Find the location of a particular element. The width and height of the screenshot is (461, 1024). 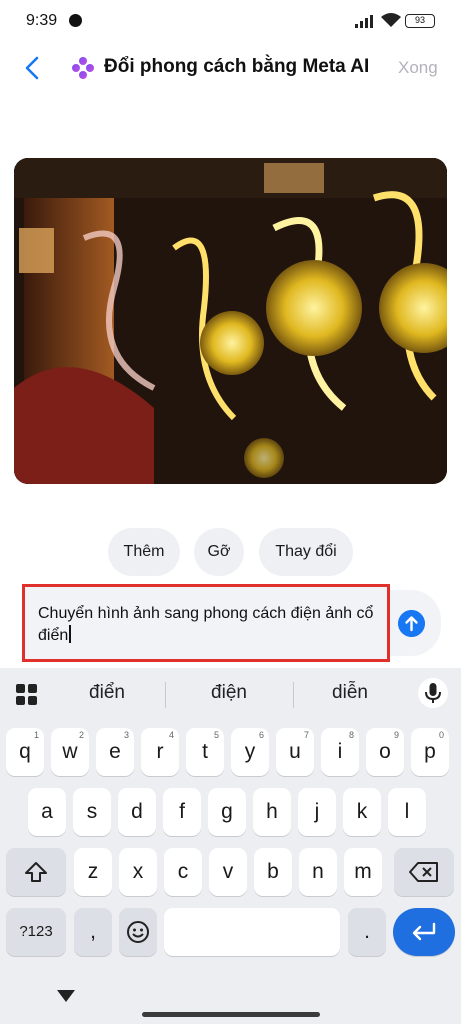

key-t: t5 is located at coordinates (205, 752).